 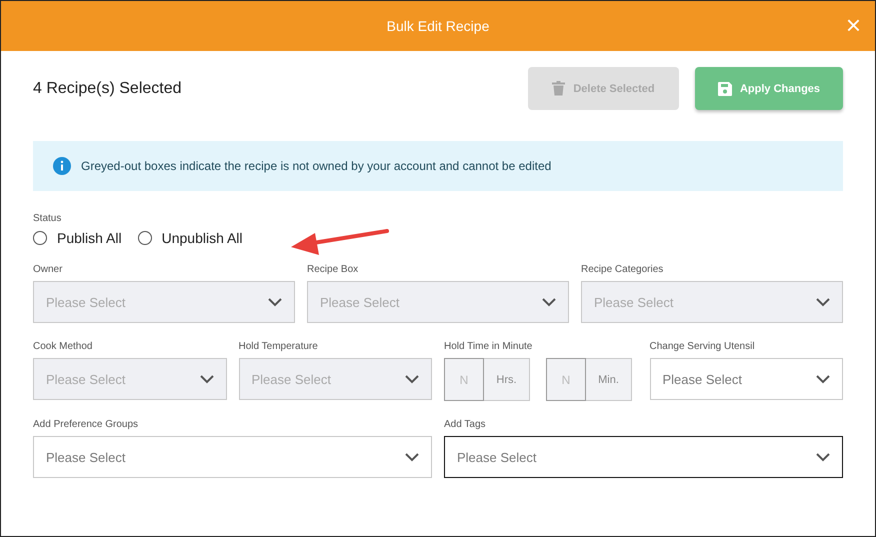 What do you see at coordinates (622, 269) in the screenshot?
I see `field-label: Recipe Categories` at bounding box center [622, 269].